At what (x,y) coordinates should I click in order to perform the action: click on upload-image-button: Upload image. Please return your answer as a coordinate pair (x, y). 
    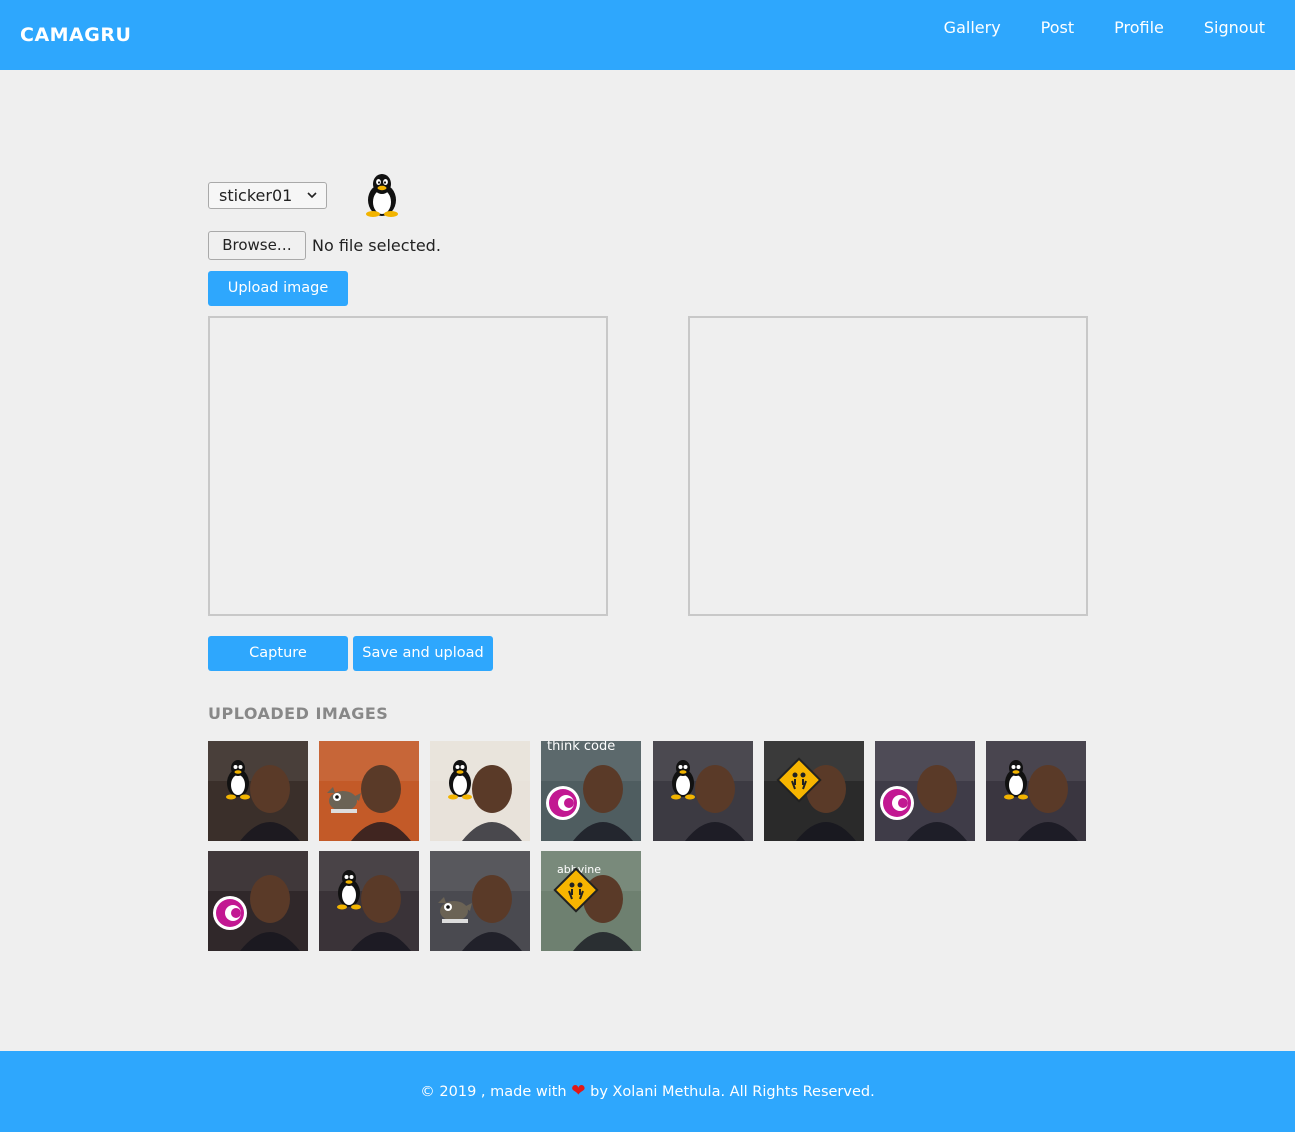
    Looking at the image, I should click on (278, 288).